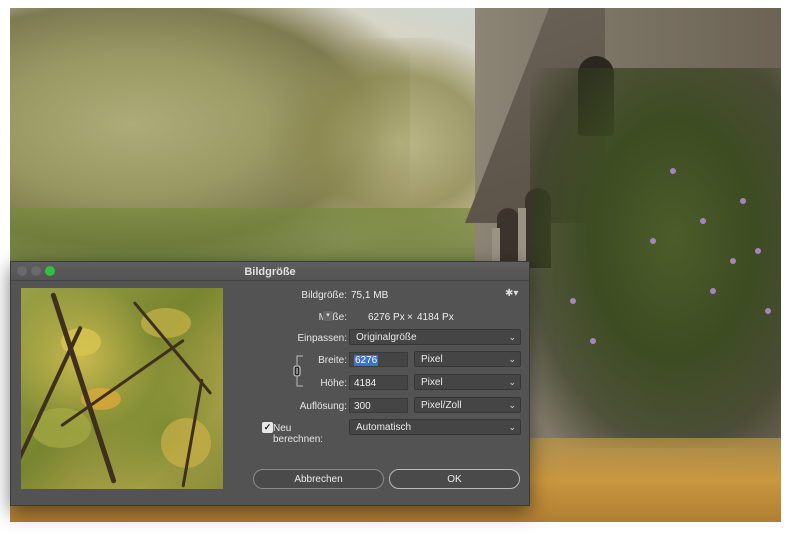 Image resolution: width=794 pixels, height=533 pixels. What do you see at coordinates (36, 271) in the screenshot?
I see `minimize-button` at bounding box center [36, 271].